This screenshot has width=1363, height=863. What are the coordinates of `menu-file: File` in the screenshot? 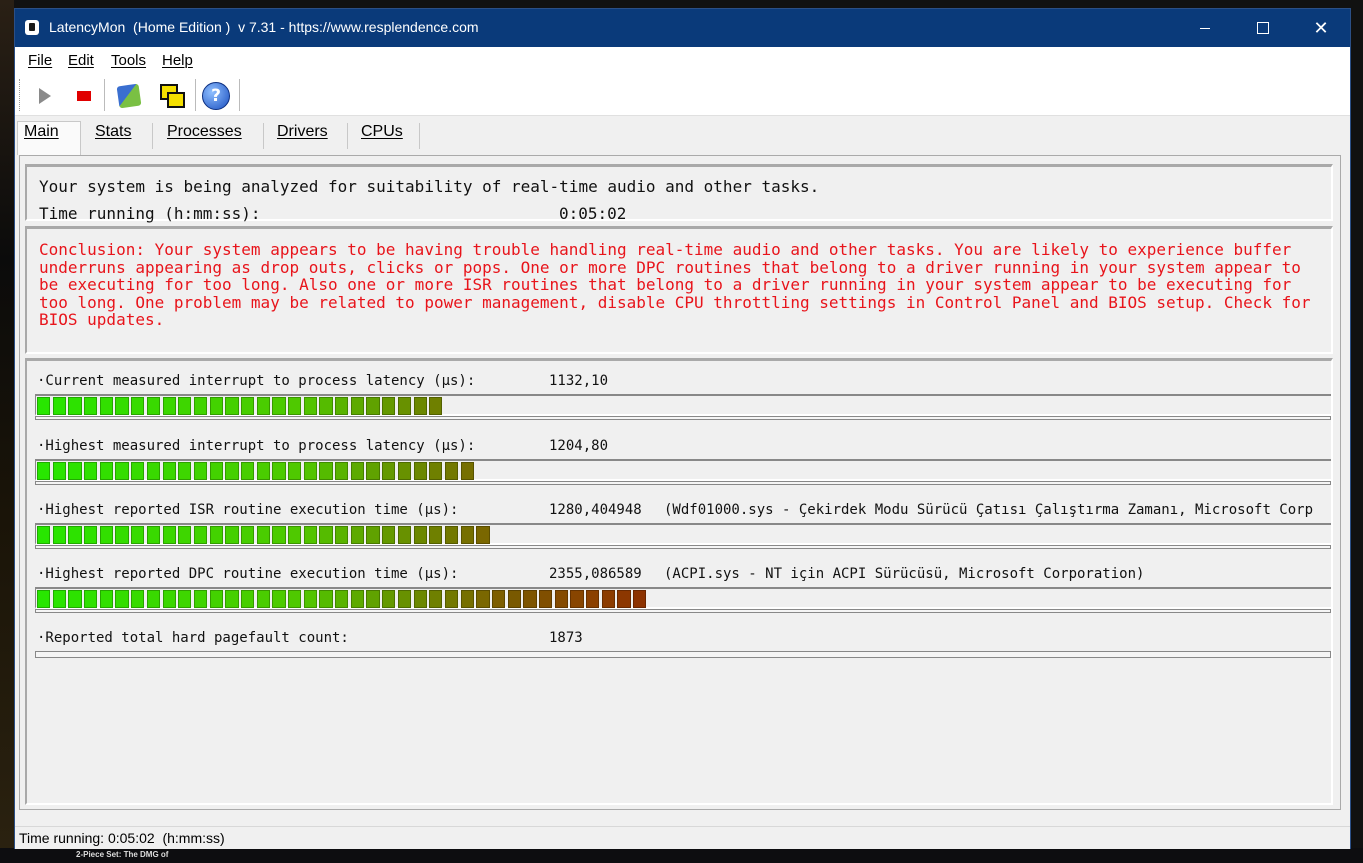 It's located at (40, 60).